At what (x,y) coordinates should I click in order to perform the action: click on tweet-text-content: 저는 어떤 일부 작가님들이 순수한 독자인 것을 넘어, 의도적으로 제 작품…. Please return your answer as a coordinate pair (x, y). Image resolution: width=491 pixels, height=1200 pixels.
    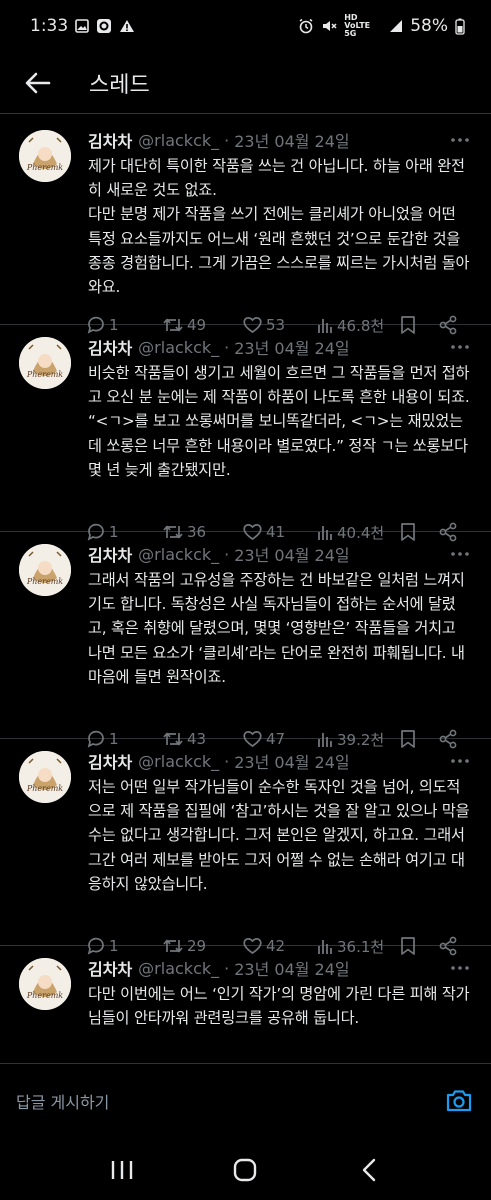
    Looking at the image, I should click on (279, 835).